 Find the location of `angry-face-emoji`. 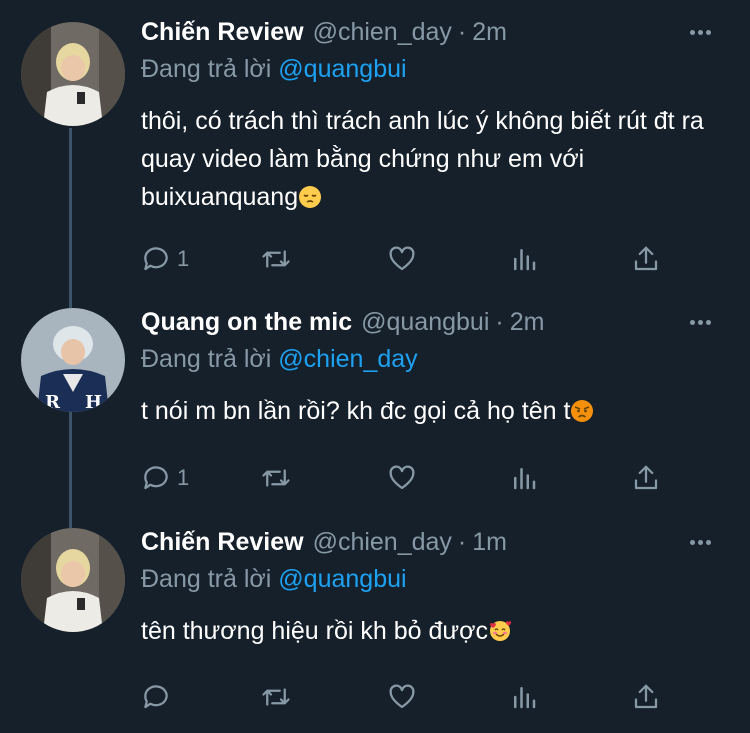

angry-face-emoji is located at coordinates (582, 409).